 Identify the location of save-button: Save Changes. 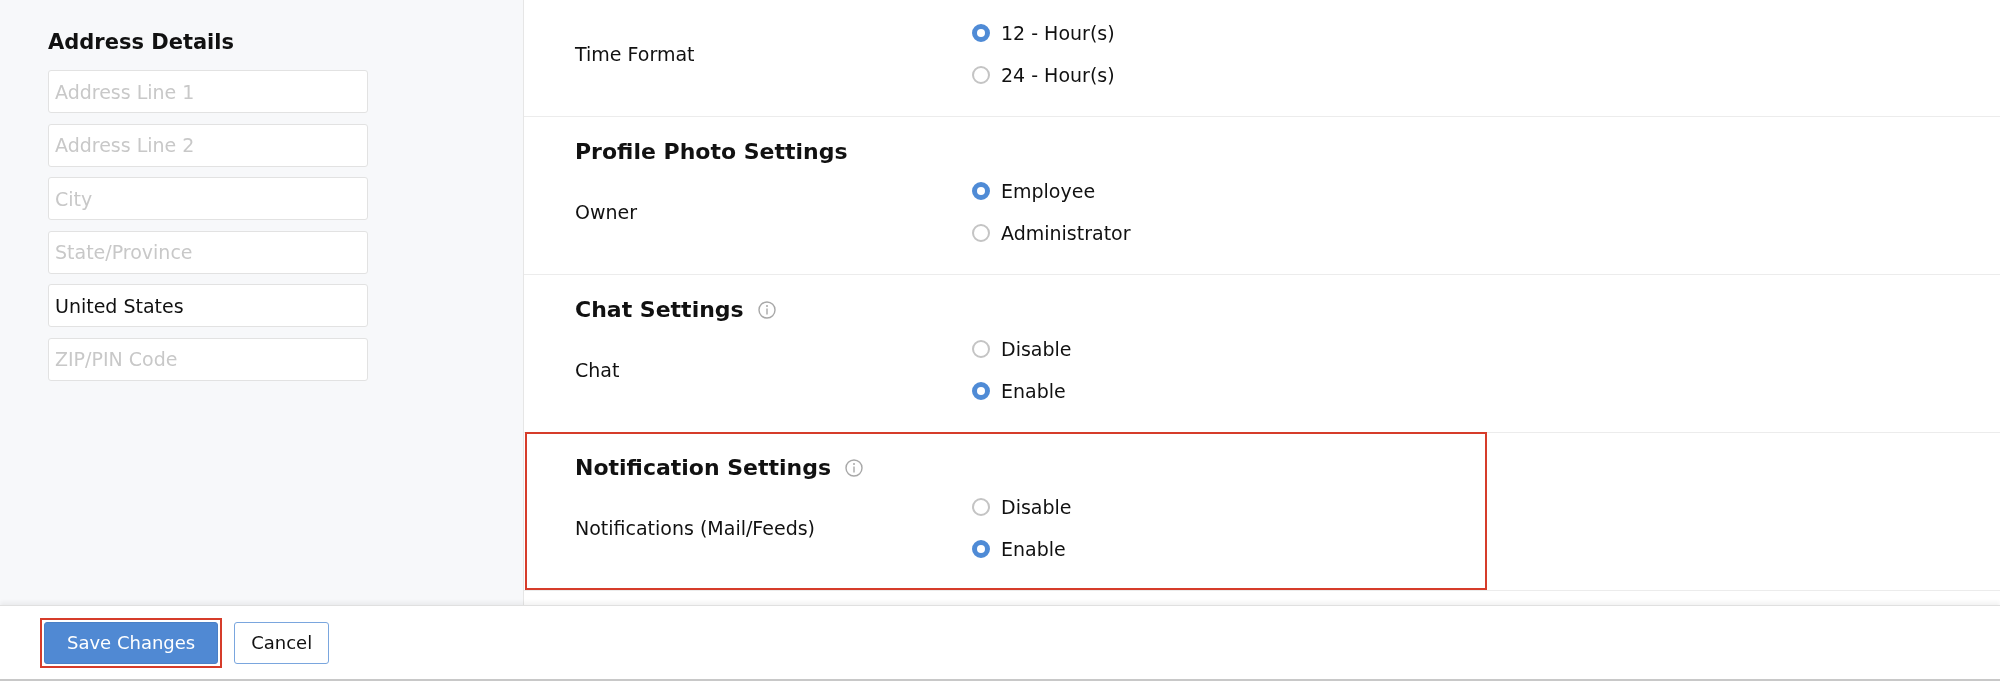
(131, 642).